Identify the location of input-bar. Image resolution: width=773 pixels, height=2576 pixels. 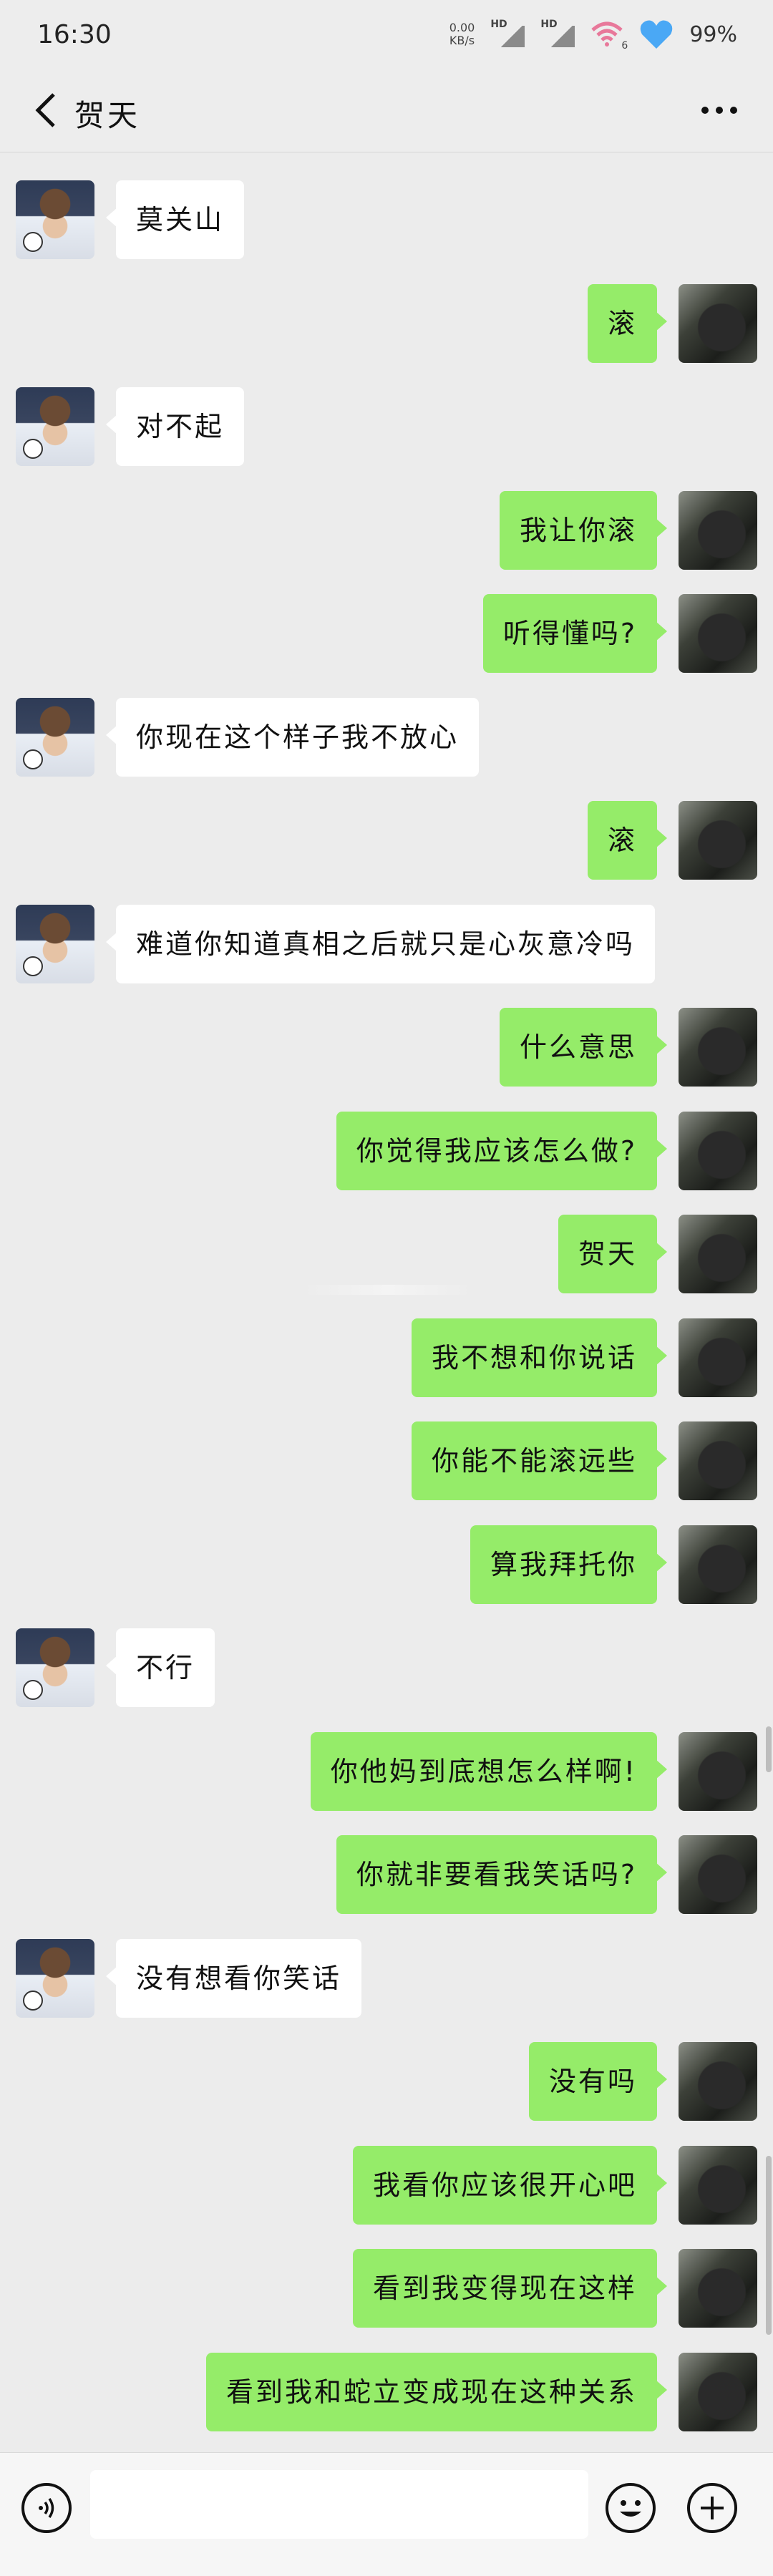
(386, 2514).